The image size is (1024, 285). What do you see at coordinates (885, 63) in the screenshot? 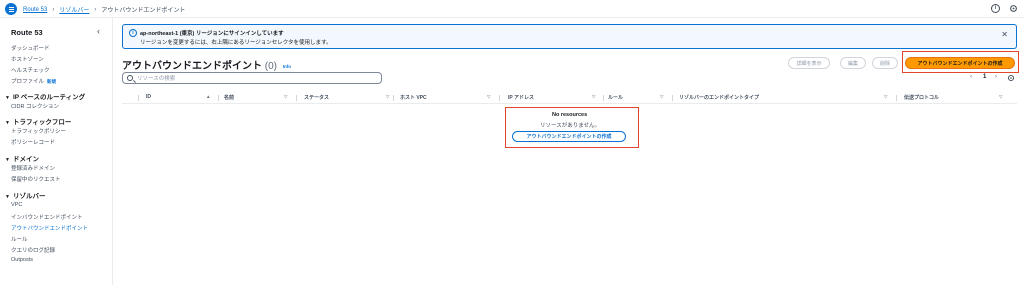
I see `delete-button: 削除` at bounding box center [885, 63].